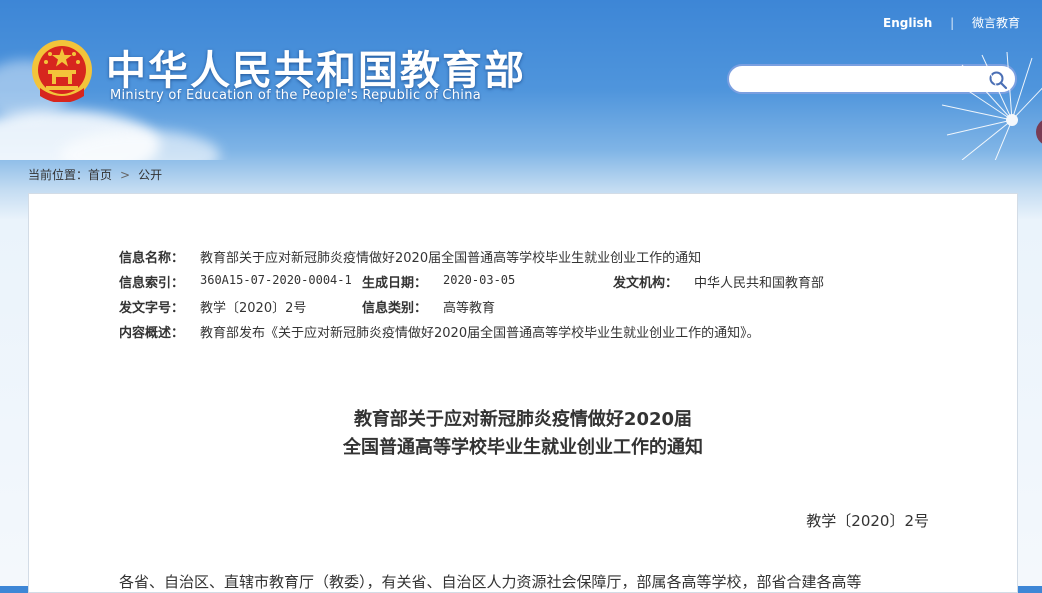  What do you see at coordinates (152, 283) in the screenshot?
I see `info-index-label: 信息索引：` at bounding box center [152, 283].